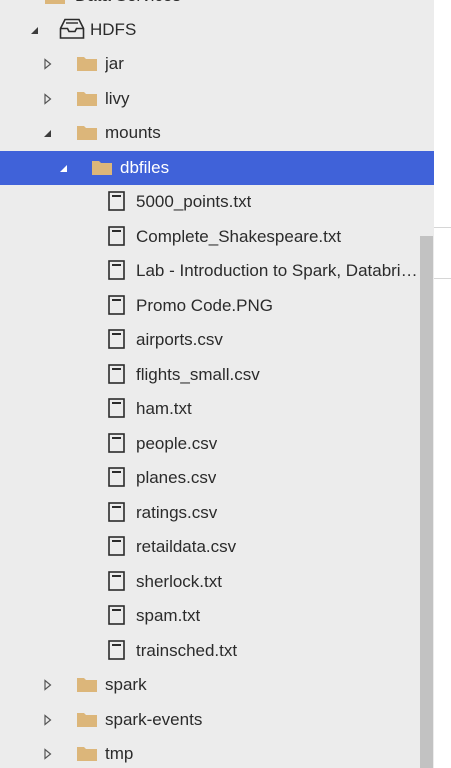 Image resolution: width=451 pixels, height=768 pixels. Describe the element at coordinates (426, 502) in the screenshot. I see `vertical-scrollbar` at that location.